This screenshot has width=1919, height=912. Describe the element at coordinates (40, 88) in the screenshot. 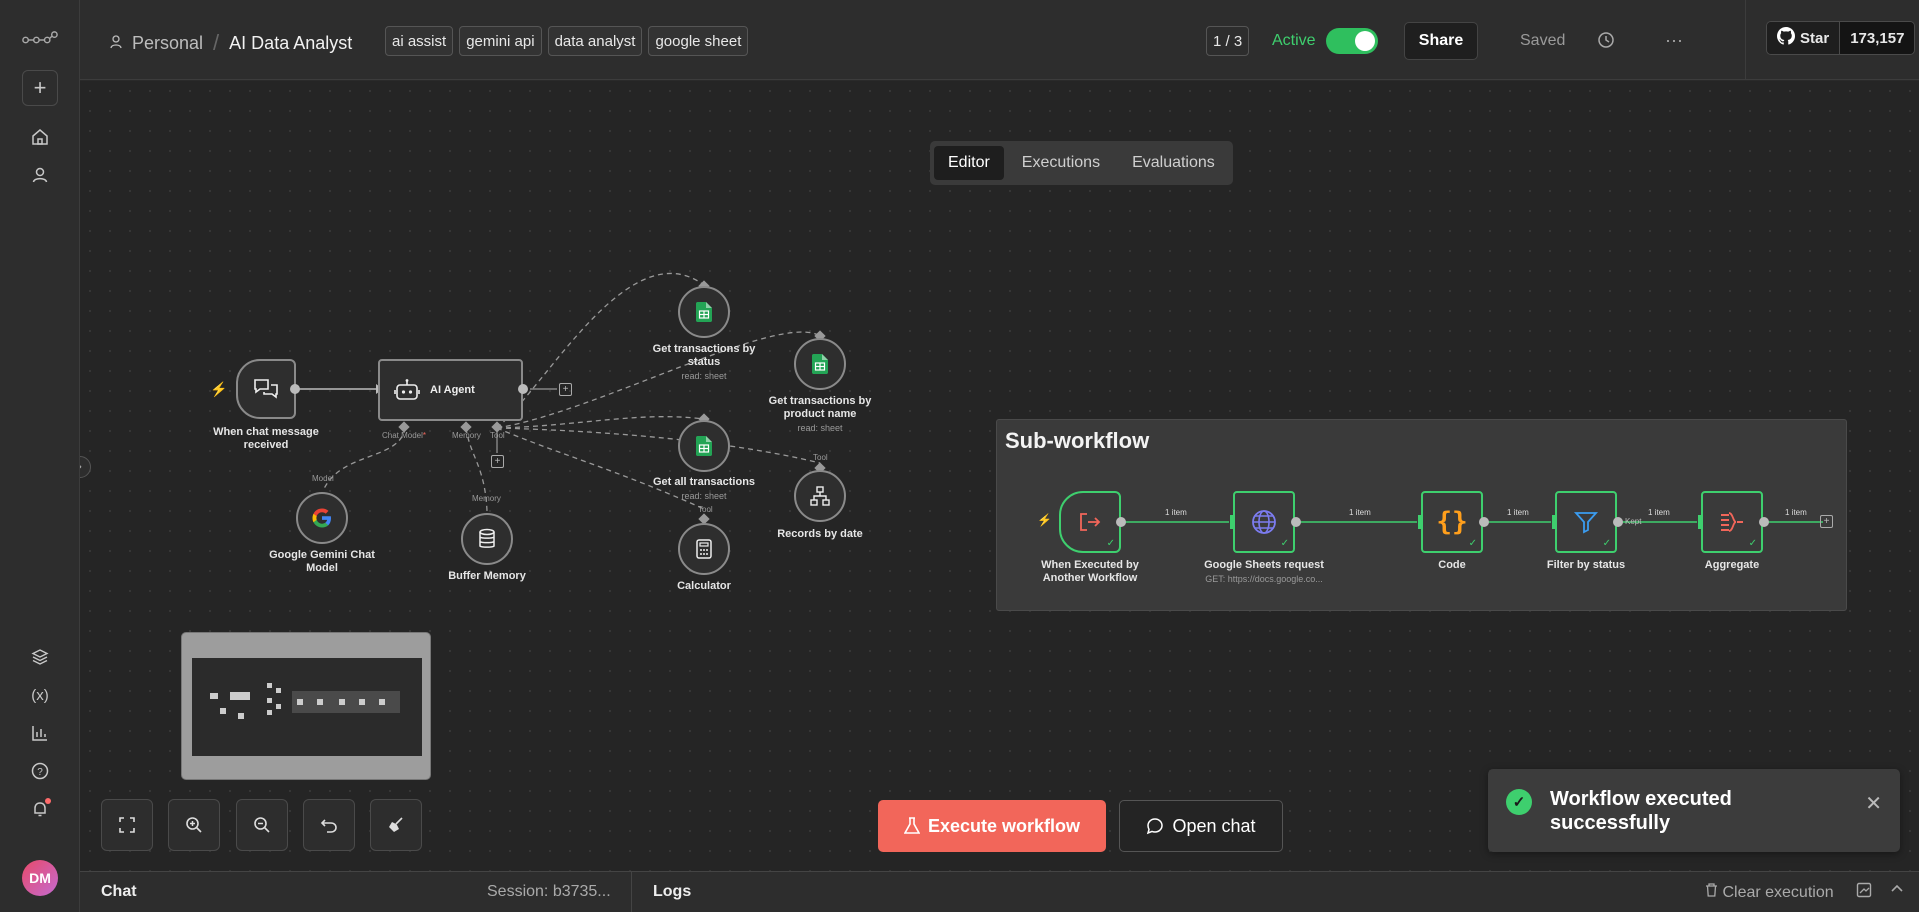

I see `add-icon: +` at that location.